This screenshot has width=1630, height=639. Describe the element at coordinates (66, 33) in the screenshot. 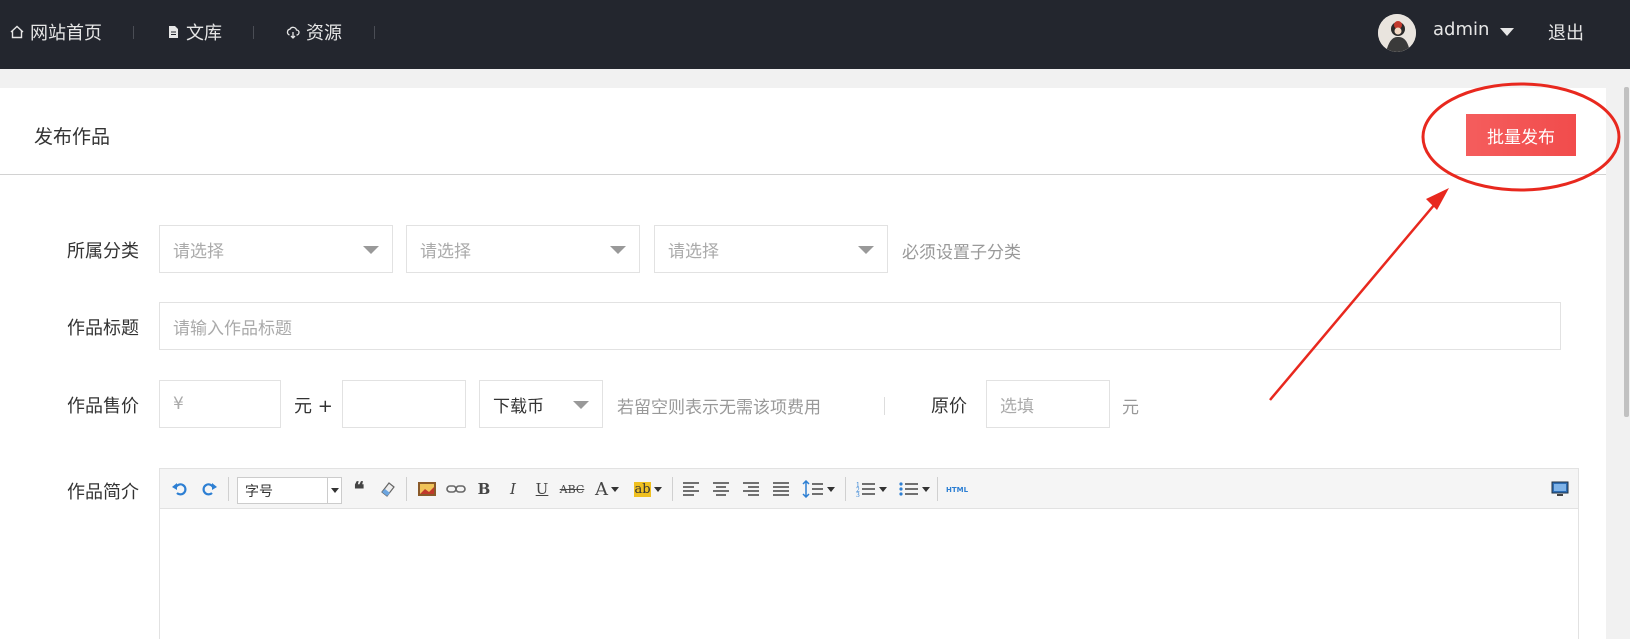

I see `nav-home-label: 网站首页` at that location.